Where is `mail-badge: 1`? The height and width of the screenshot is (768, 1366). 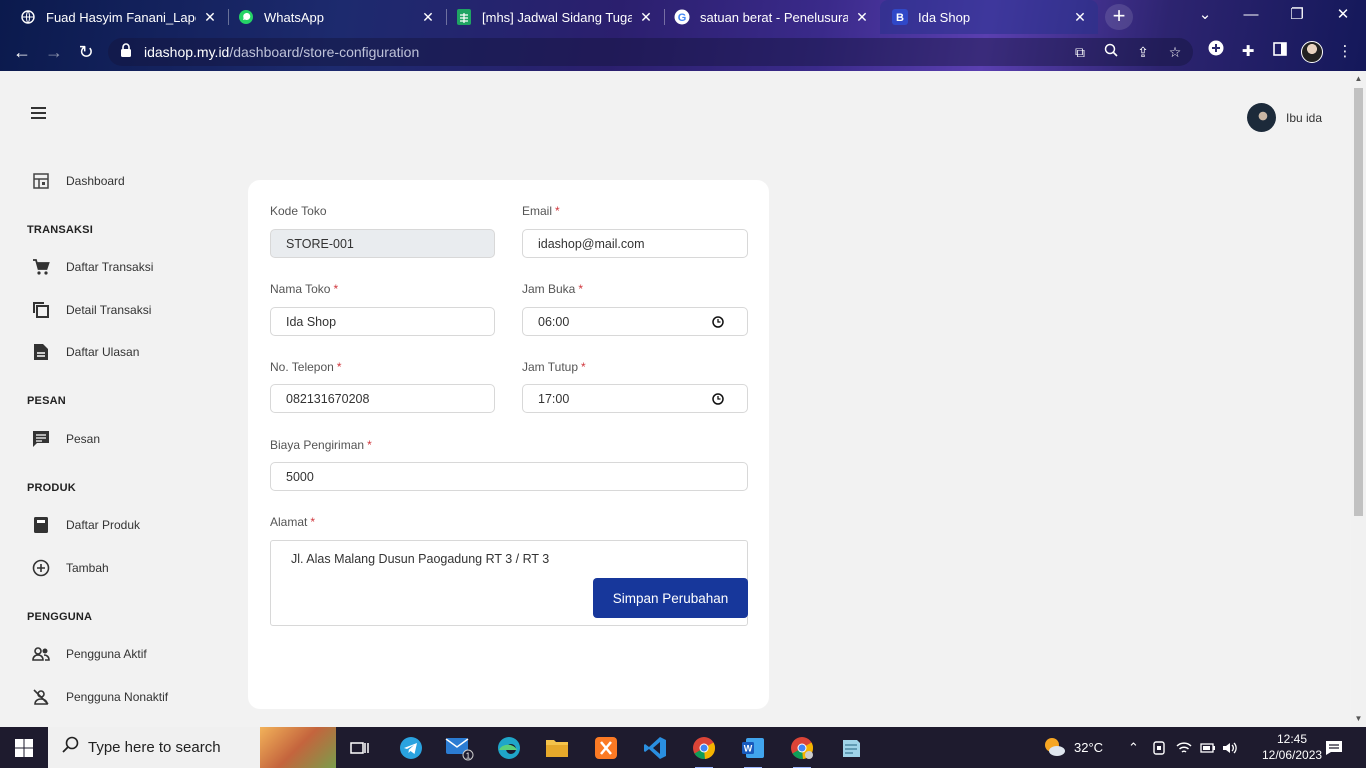
mail-badge: 1 is located at coordinates (468, 756).